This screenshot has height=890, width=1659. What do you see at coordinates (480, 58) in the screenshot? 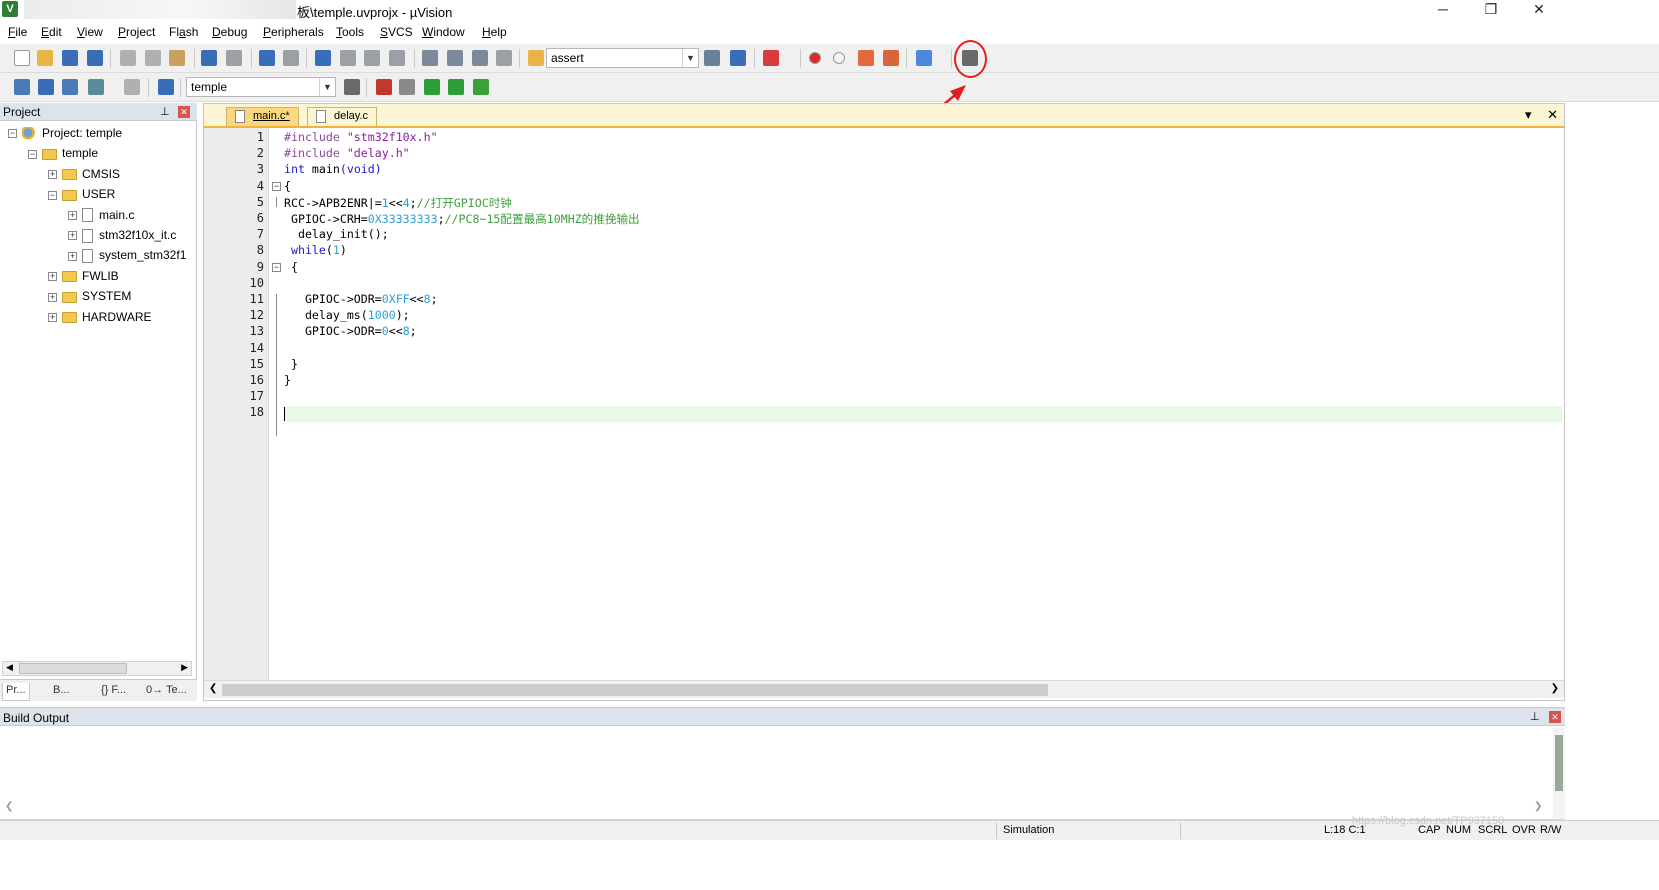
I see `comment-icon` at bounding box center [480, 58].